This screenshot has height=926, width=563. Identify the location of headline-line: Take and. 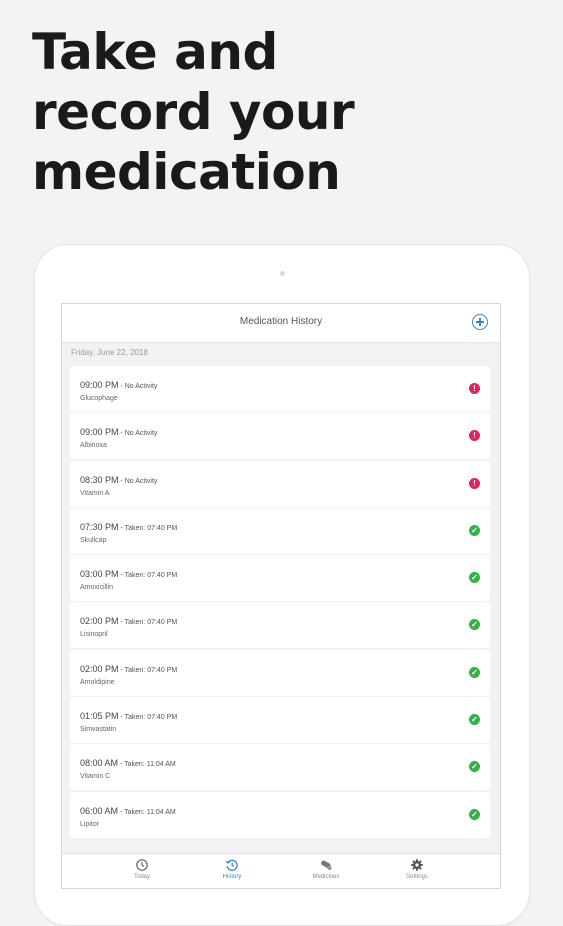
(155, 52).